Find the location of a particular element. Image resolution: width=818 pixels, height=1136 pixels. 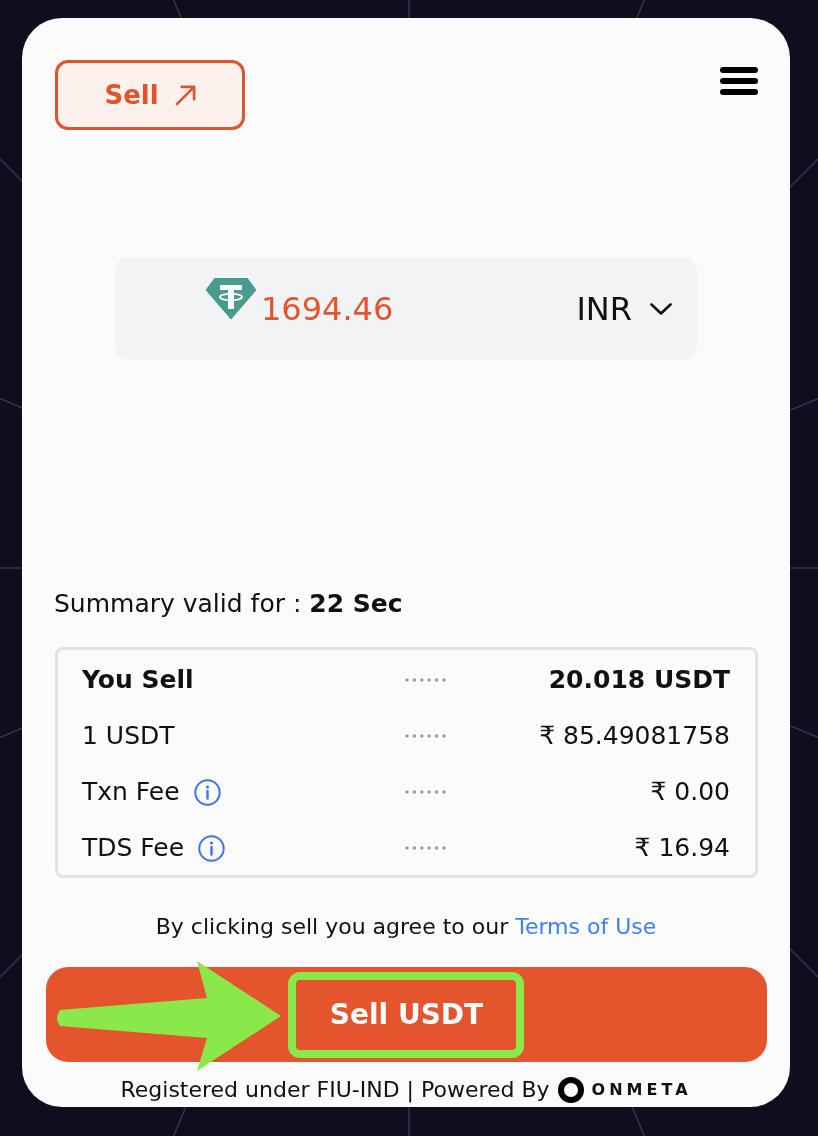

sell-mode-button: Sell is located at coordinates (150, 95).